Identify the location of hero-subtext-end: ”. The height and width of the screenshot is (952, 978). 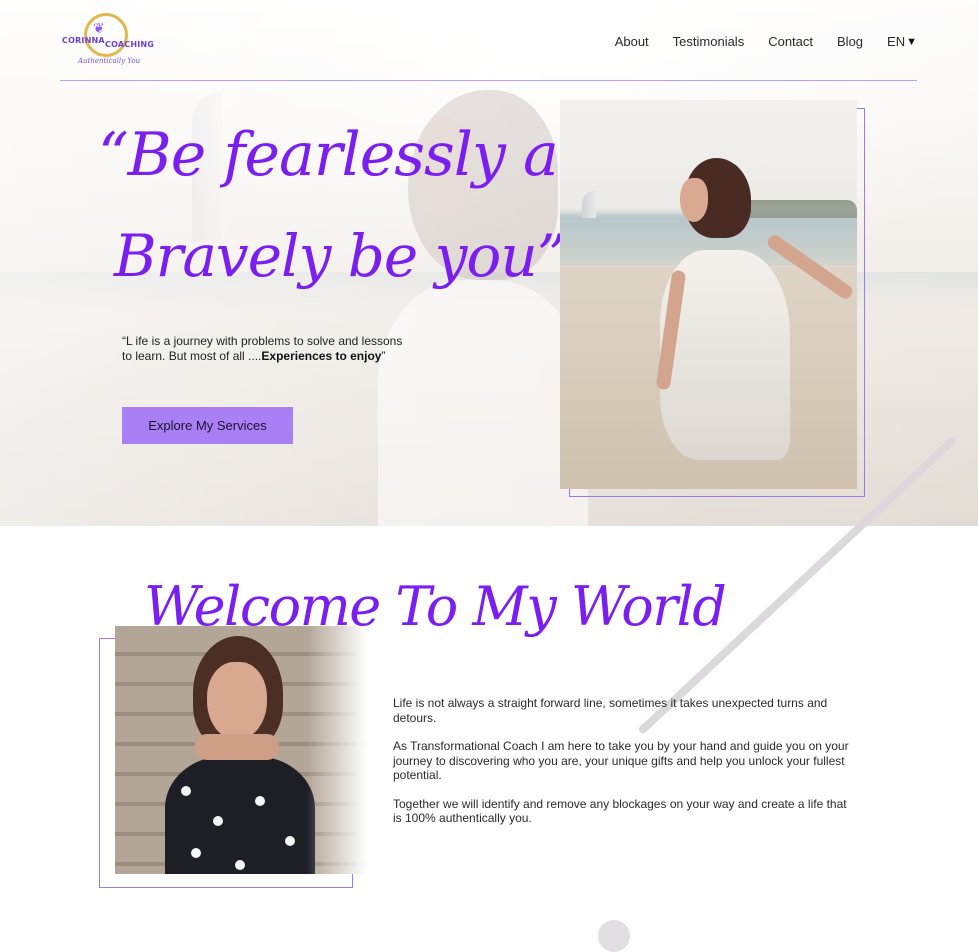
(383, 355).